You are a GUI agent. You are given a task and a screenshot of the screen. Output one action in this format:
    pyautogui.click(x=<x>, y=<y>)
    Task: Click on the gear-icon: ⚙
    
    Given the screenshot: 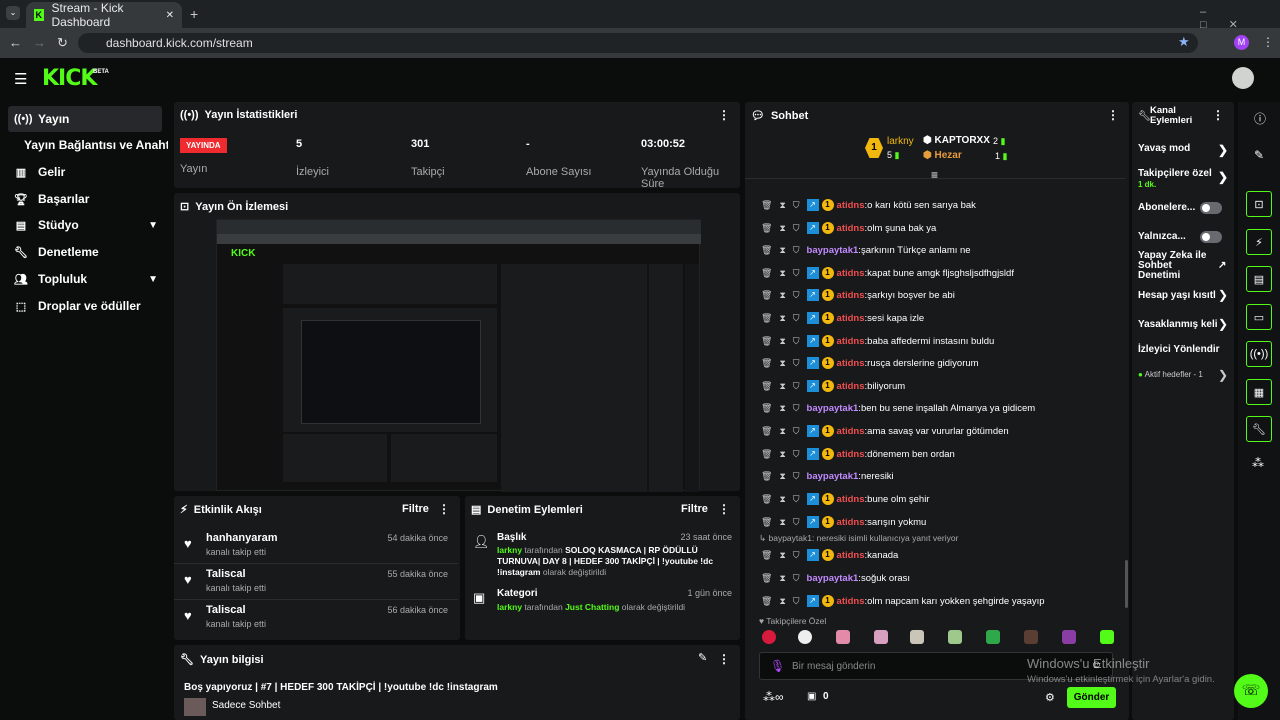 What is the action you would take?
    pyautogui.click(x=1050, y=697)
    